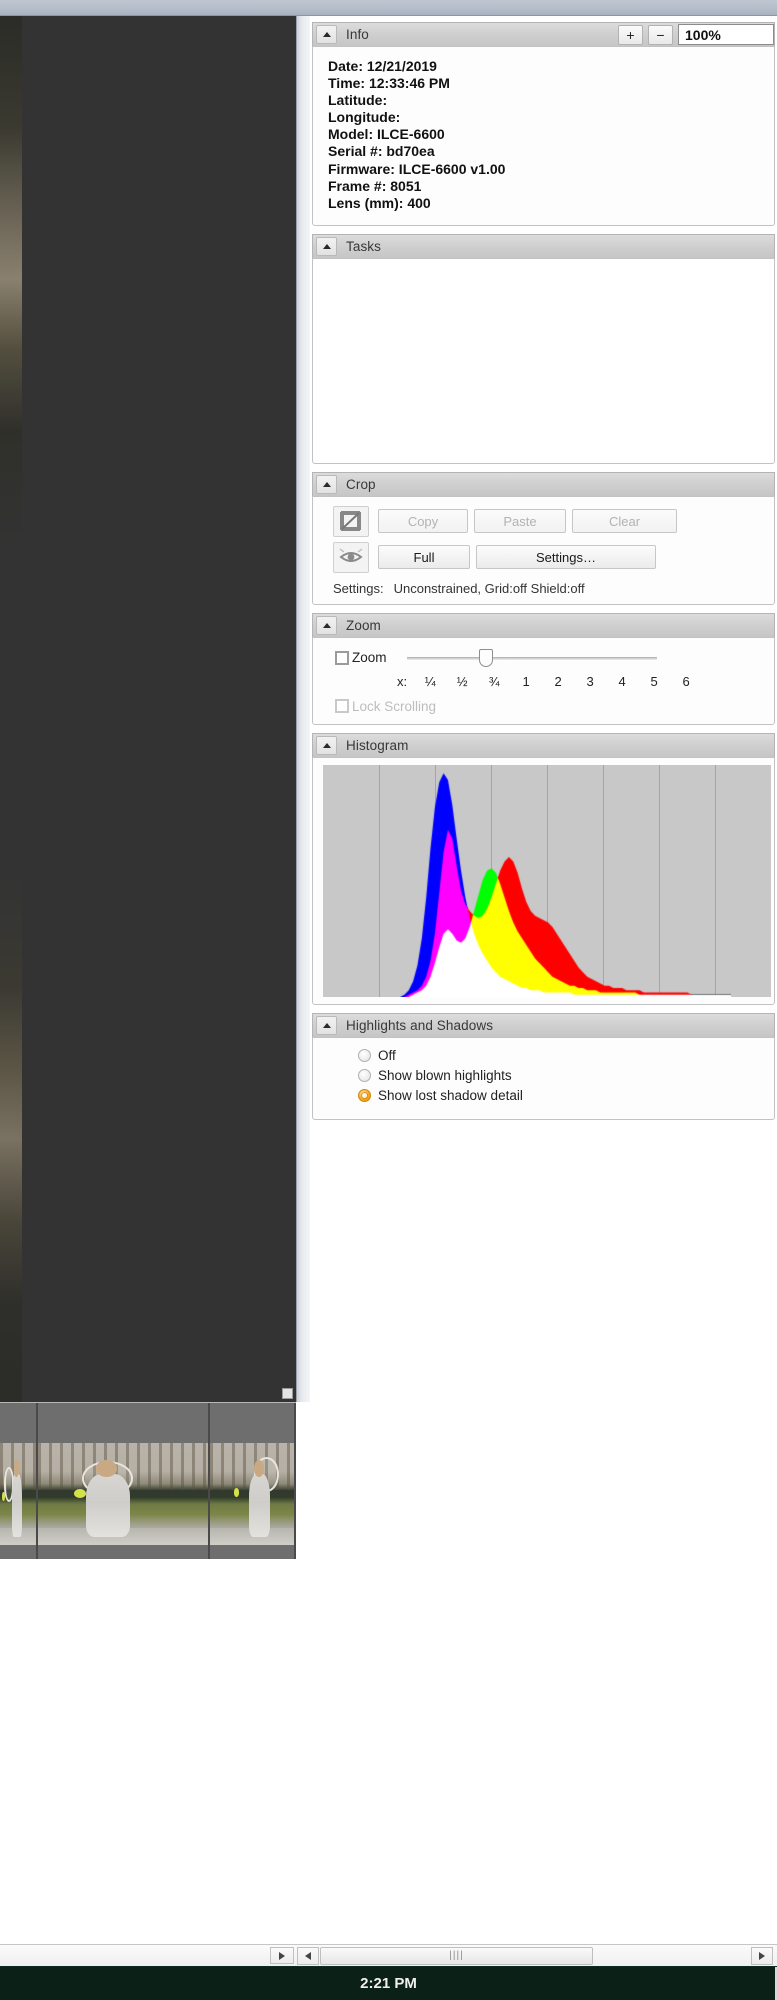 This screenshot has width=777, height=2000. I want to click on radio-off-icon, so click(364, 1055).